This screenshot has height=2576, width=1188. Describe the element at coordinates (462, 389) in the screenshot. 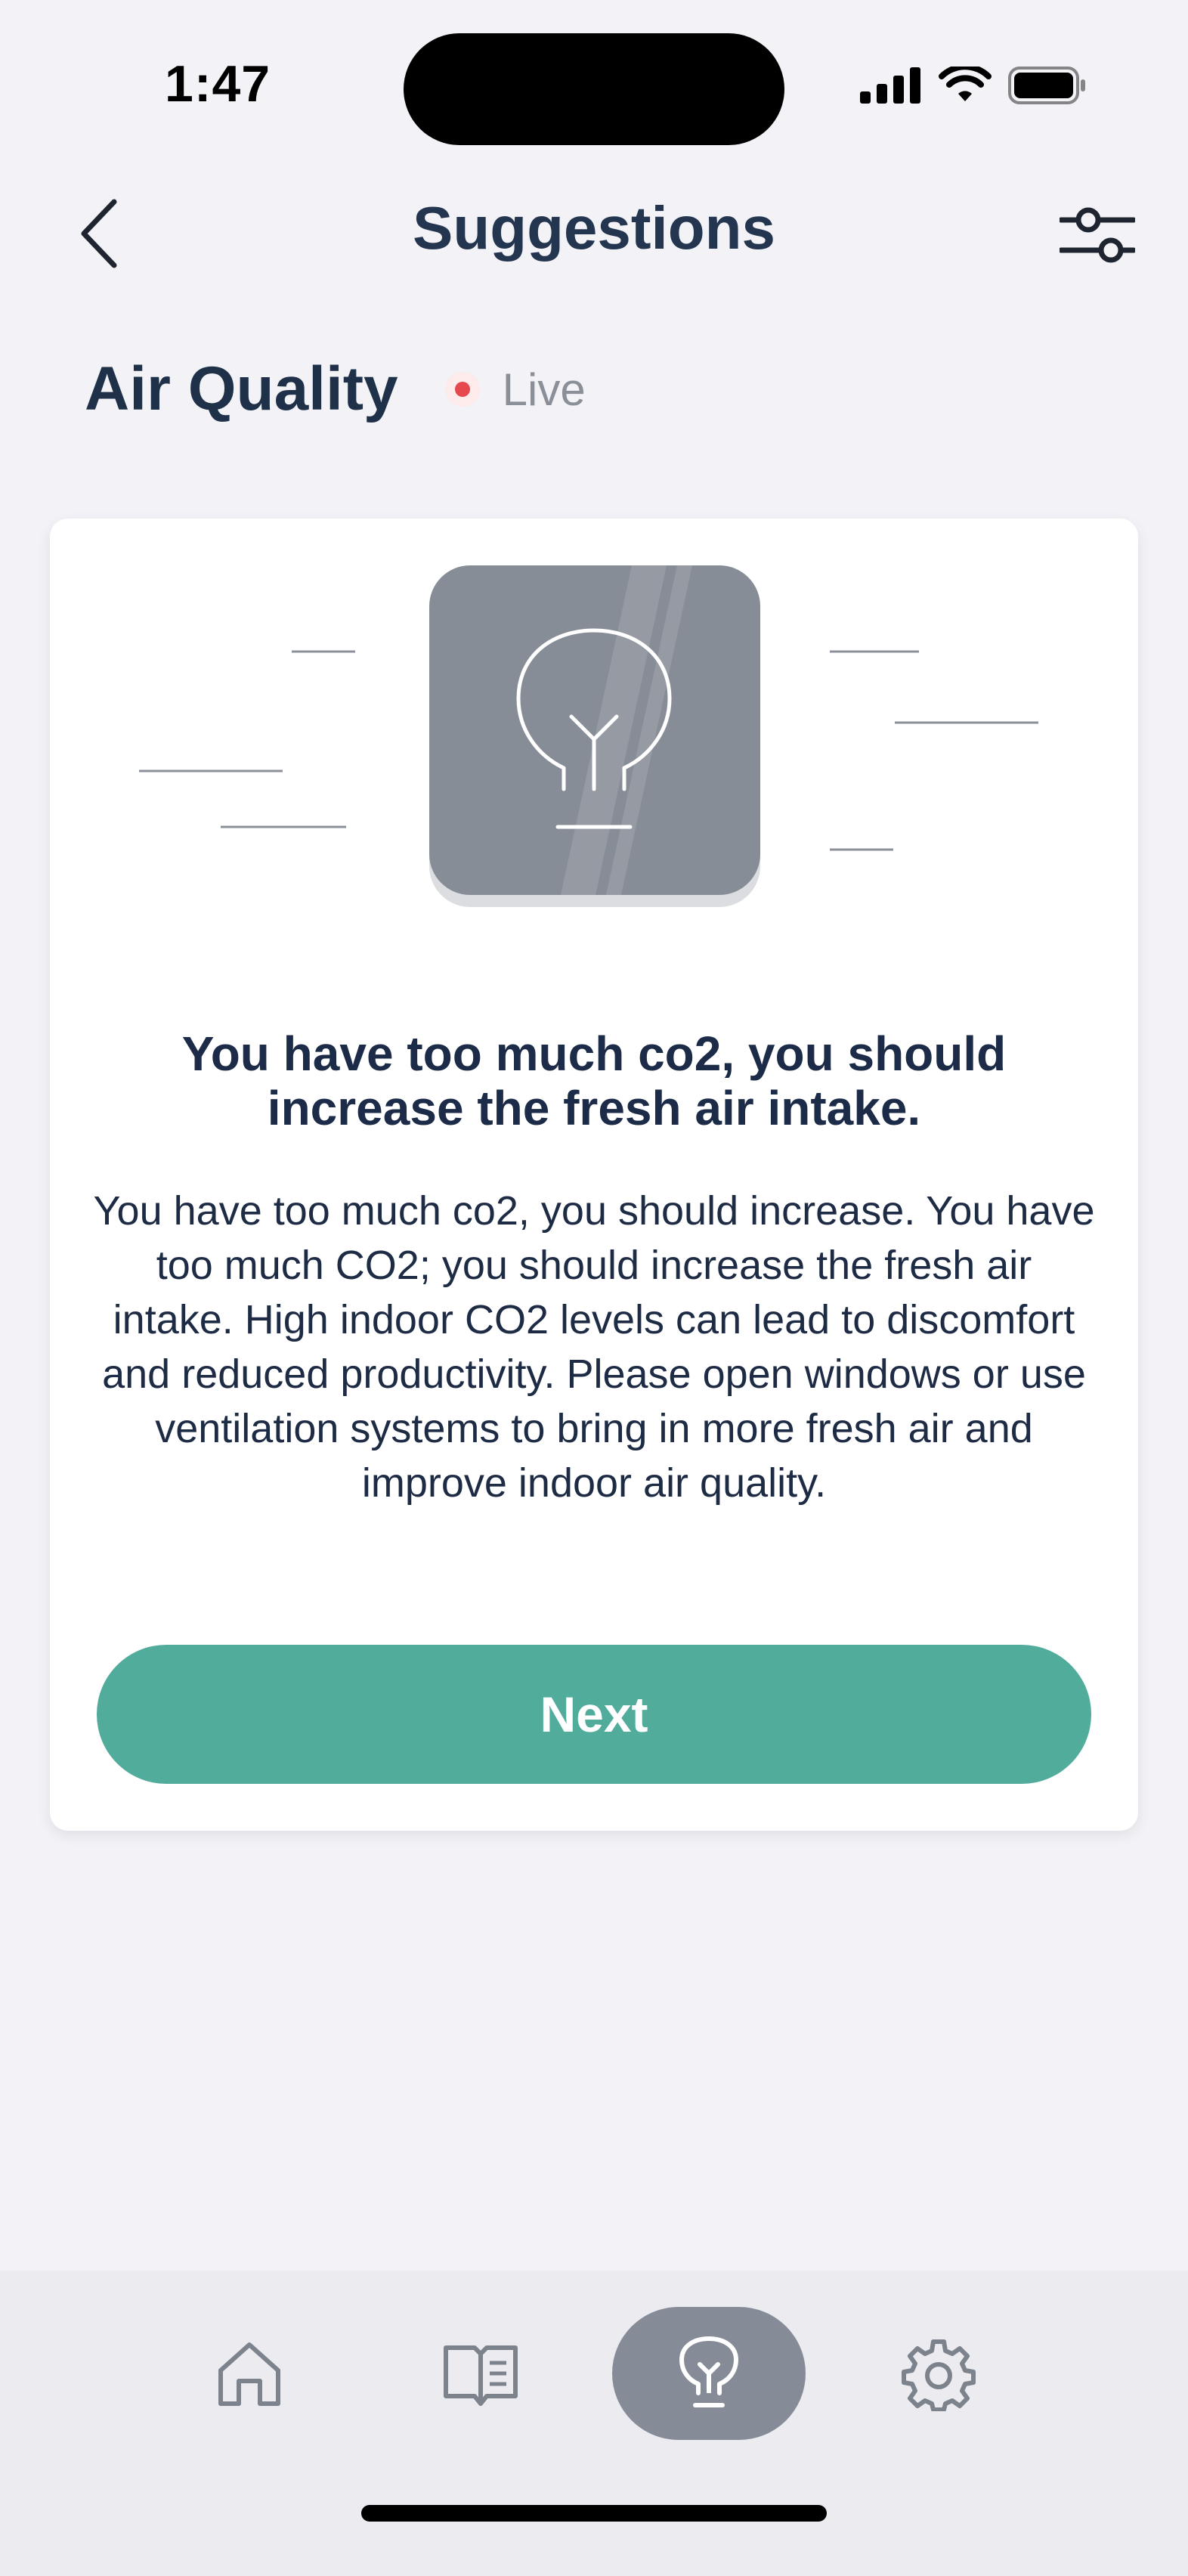

I see `live-indicator-dot` at that location.